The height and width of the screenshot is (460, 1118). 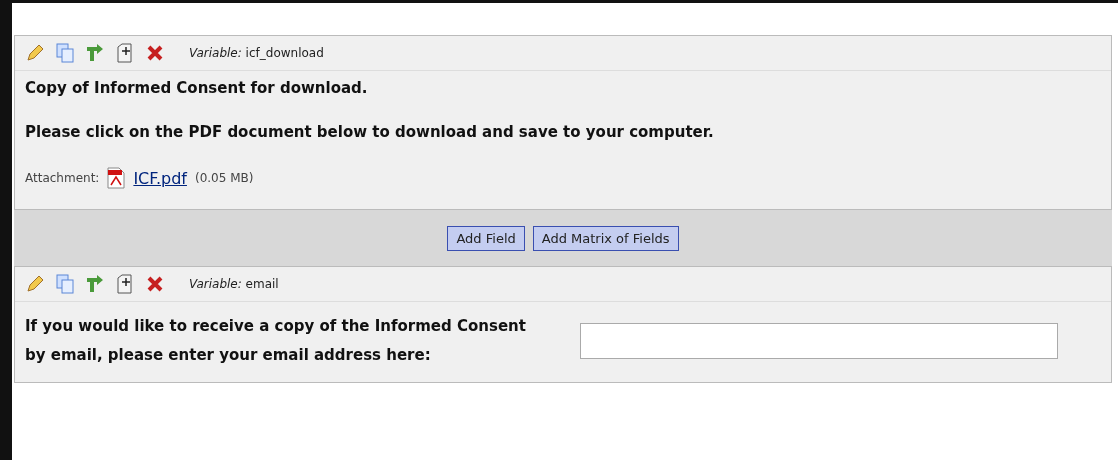 I want to click on variable-name: Variable: icf_download, so click(x=256, y=53).